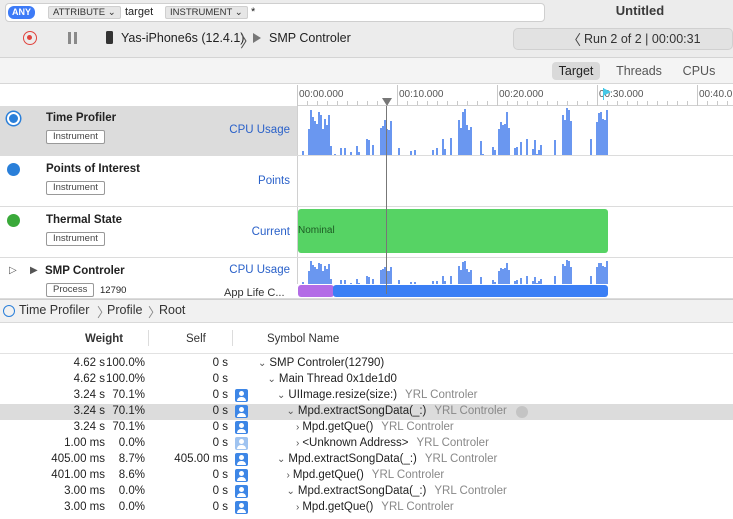 The height and width of the screenshot is (519, 733). I want to click on track-time-profiler: Time Profiler Instrument CPU Usage, so click(366, 131).